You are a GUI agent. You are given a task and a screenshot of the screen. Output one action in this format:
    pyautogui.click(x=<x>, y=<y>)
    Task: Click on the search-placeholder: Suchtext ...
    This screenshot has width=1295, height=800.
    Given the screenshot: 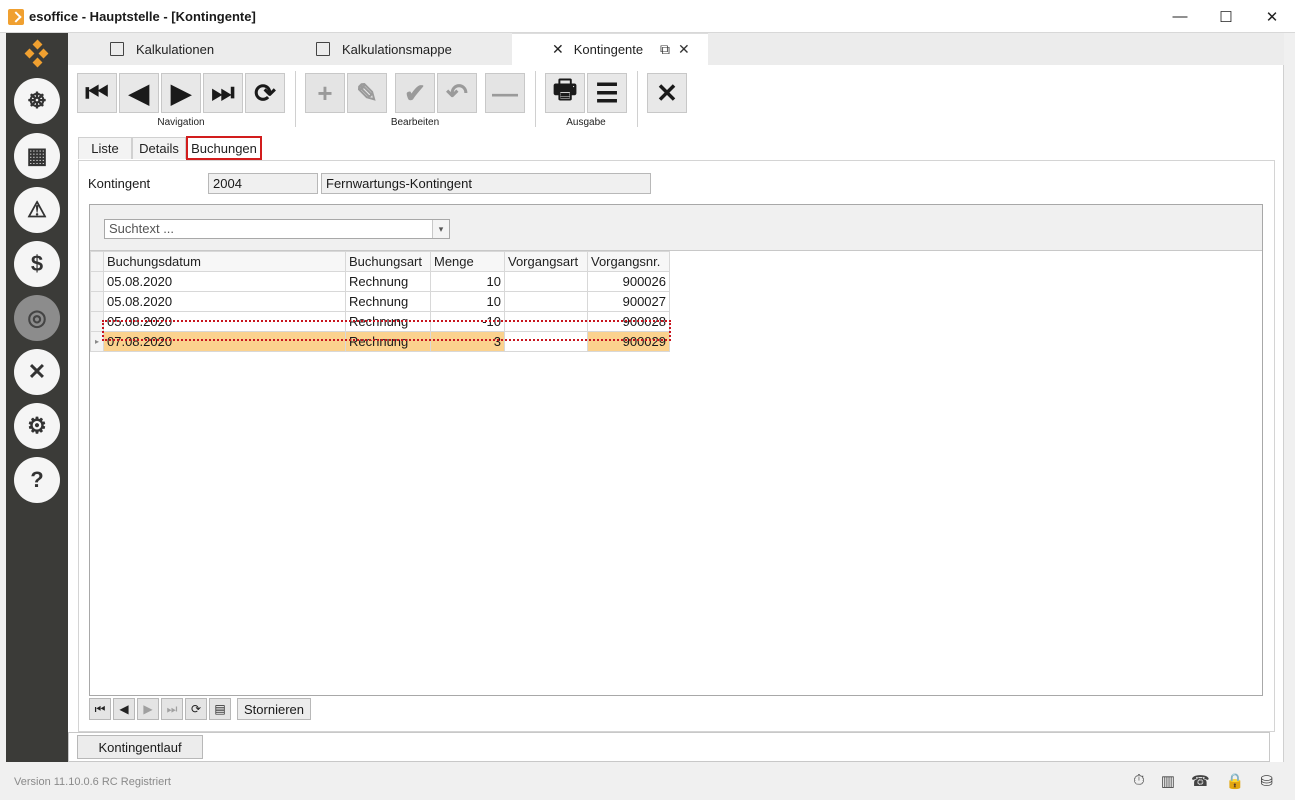 What is the action you would take?
    pyautogui.click(x=142, y=228)
    